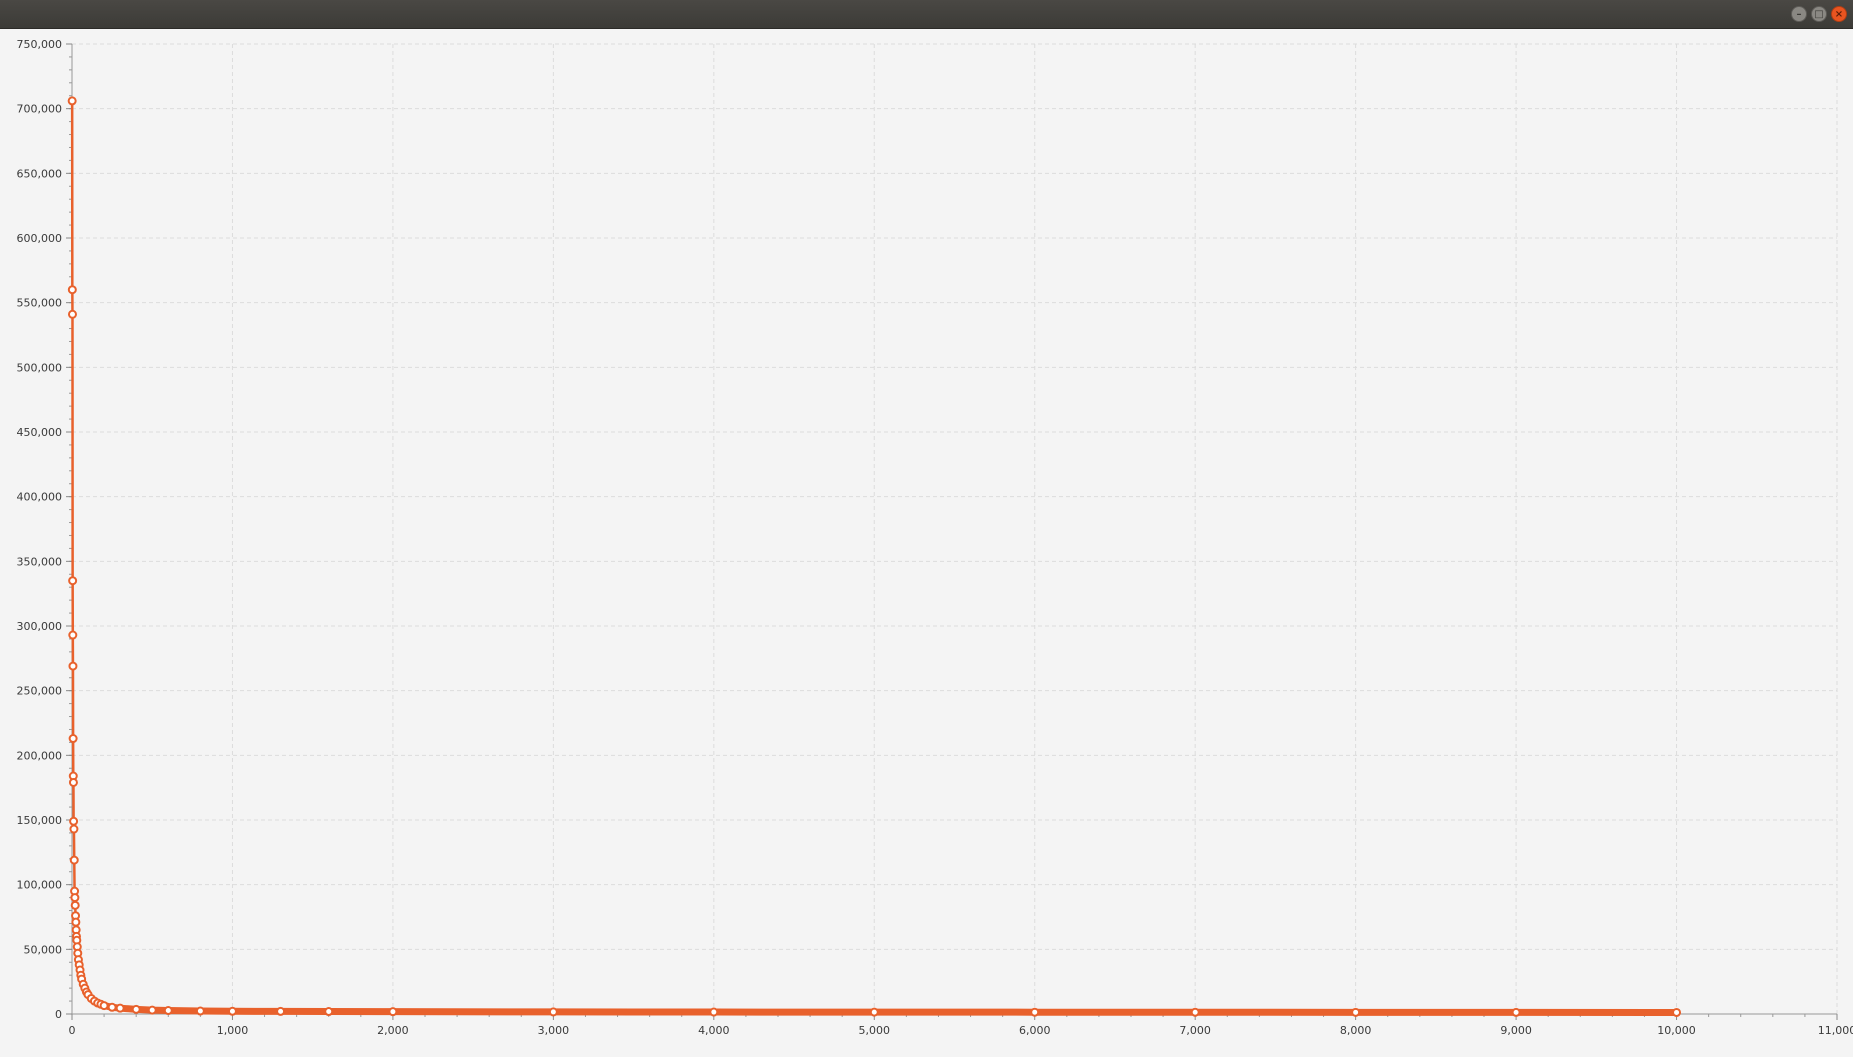 This screenshot has height=1057, width=1853. What do you see at coordinates (1799, 14) in the screenshot?
I see `minimize-icon: –` at bounding box center [1799, 14].